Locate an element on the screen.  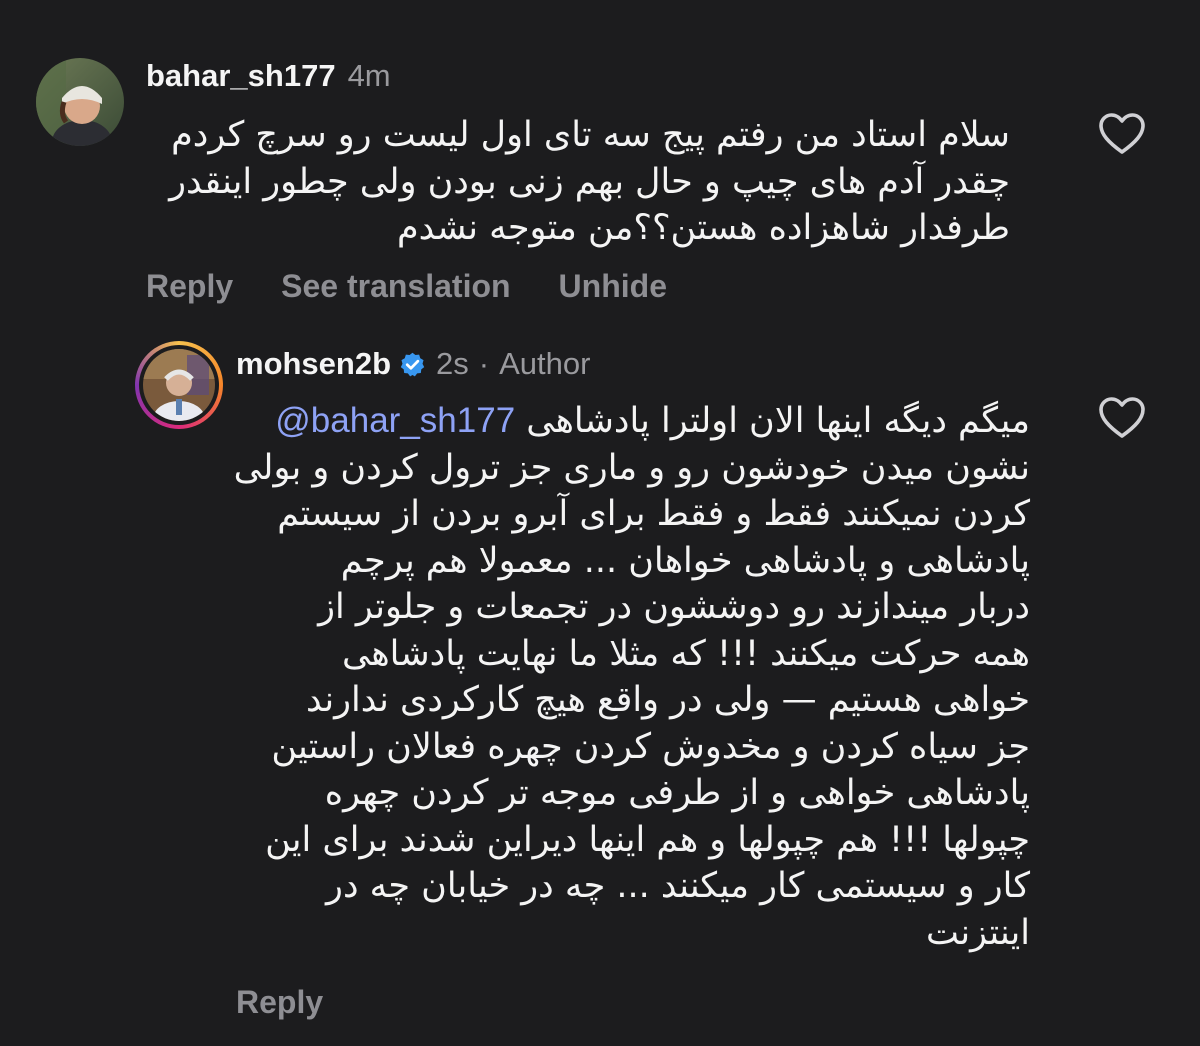
unhide-button: Unhide is located at coordinates (613, 286).